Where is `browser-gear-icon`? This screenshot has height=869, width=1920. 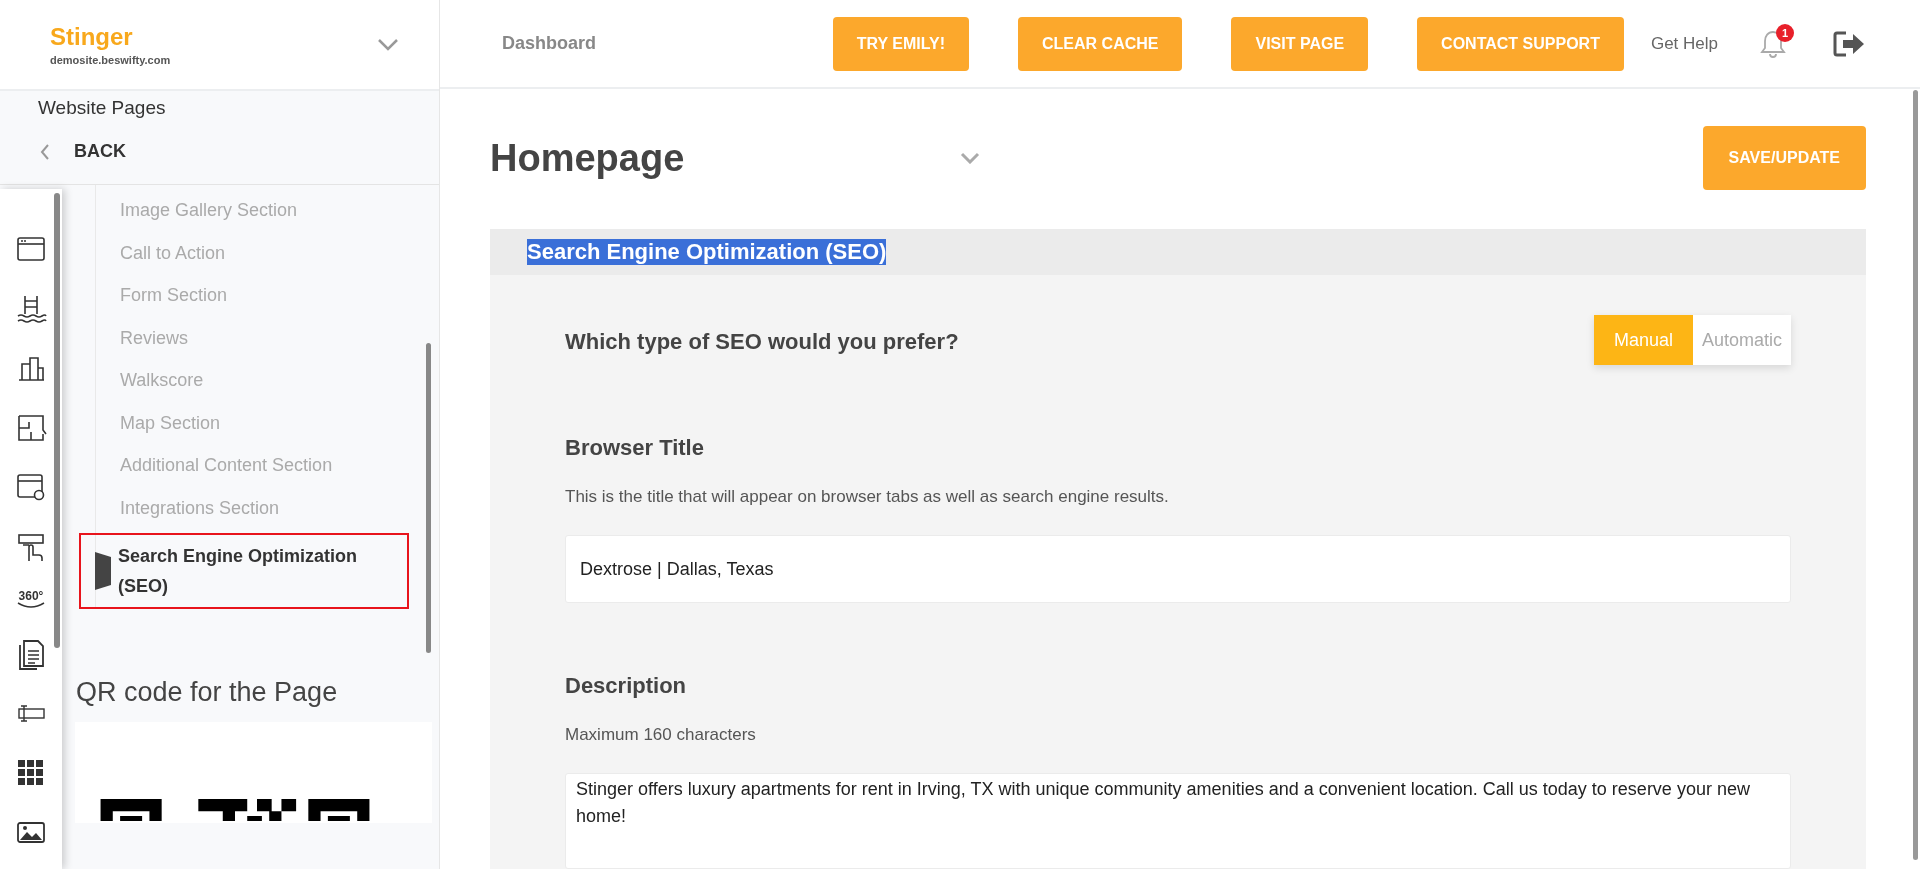 browser-gear-icon is located at coordinates (31, 487).